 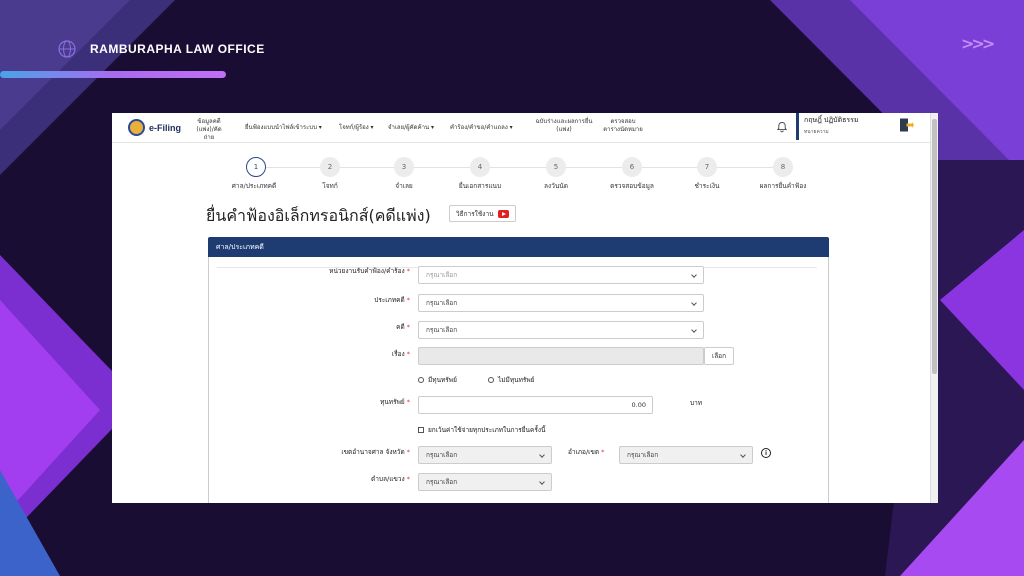 I want to click on nav-case-info: ข้อมูลคดี (แพ่ง)/คัดถ่าย, so click(x=209, y=130).